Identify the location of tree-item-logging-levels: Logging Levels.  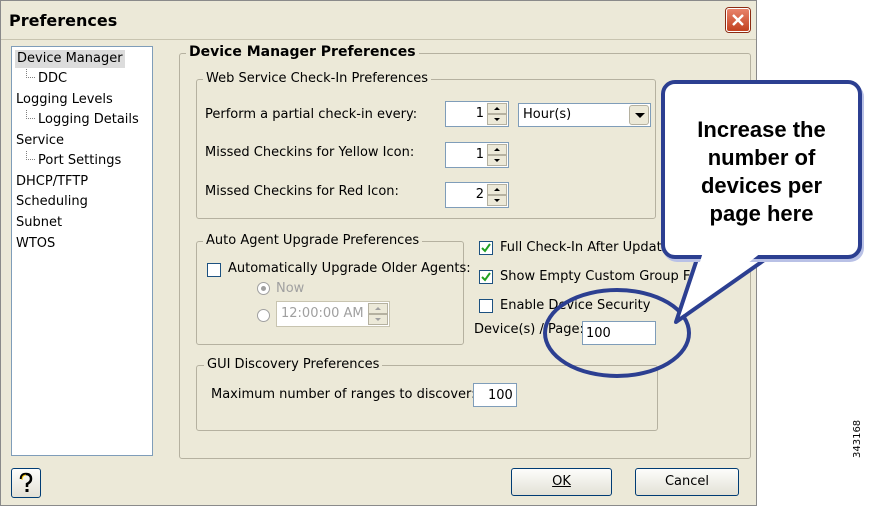
(64, 100).